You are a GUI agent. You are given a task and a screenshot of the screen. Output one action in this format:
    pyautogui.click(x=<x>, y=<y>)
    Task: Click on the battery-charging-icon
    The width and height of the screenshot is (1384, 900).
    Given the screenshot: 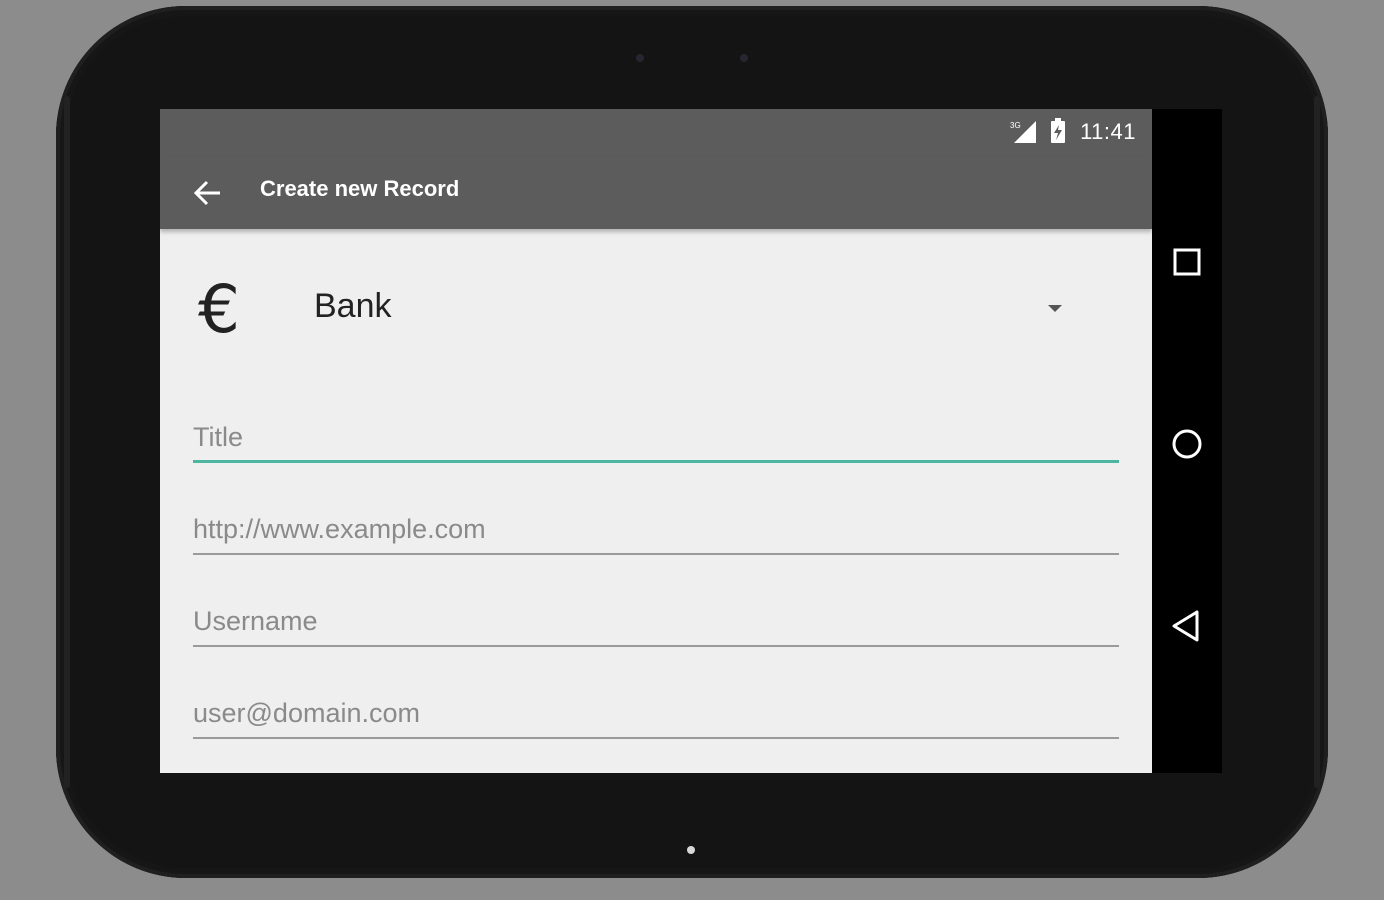 What is the action you would take?
    pyautogui.click(x=1058, y=130)
    